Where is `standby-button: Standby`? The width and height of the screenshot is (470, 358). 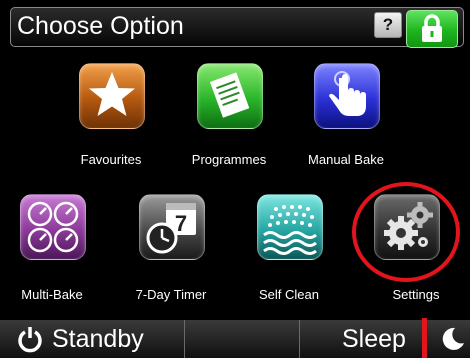
standby-button: Standby is located at coordinates (95, 339).